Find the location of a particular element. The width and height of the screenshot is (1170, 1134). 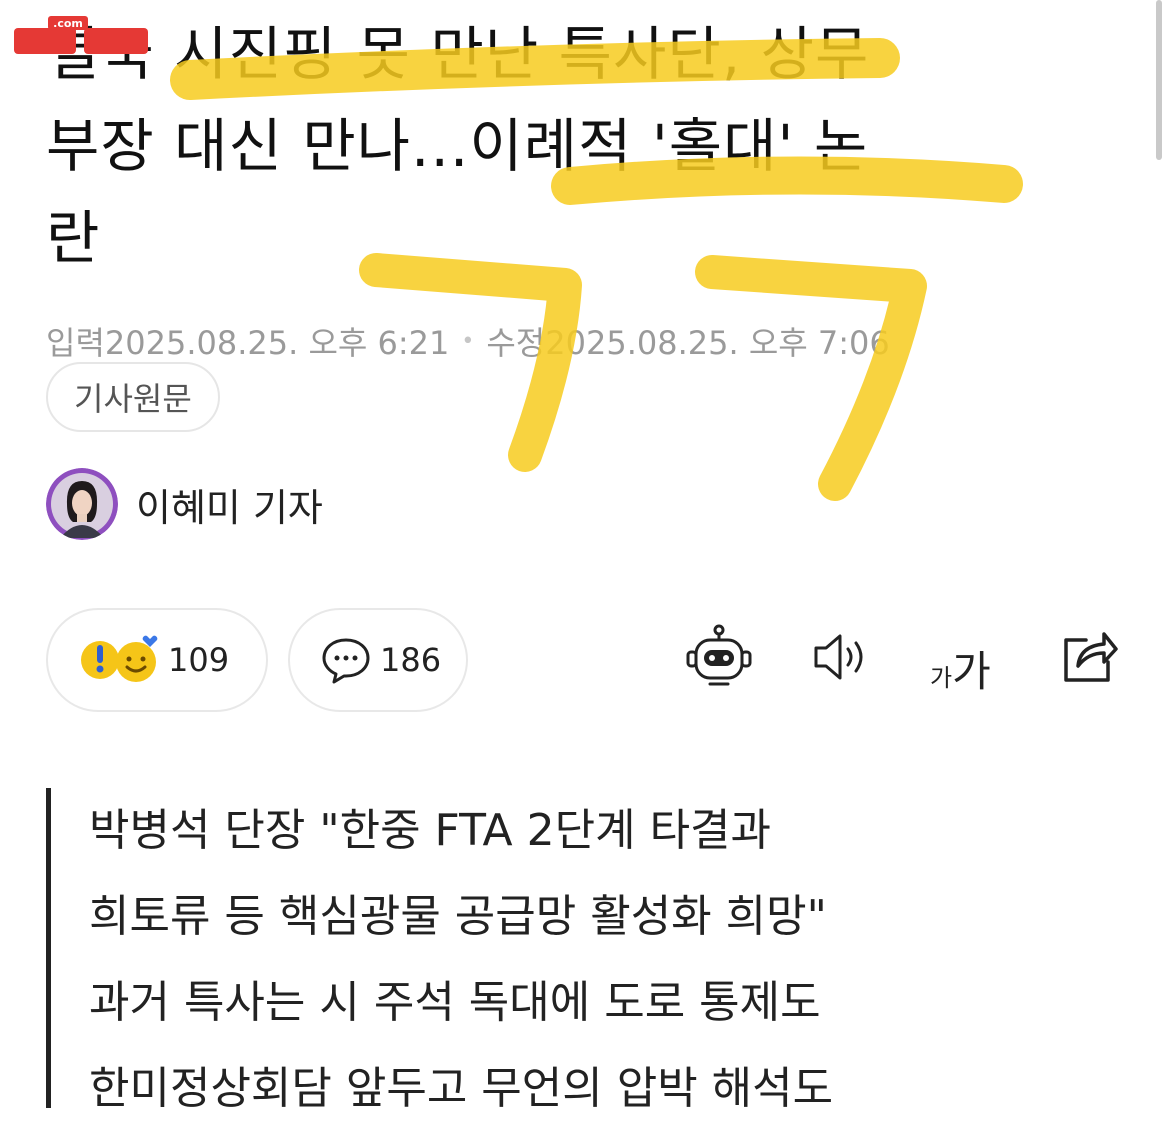

author-name: 이혜미 기자 is located at coordinates (229, 504).